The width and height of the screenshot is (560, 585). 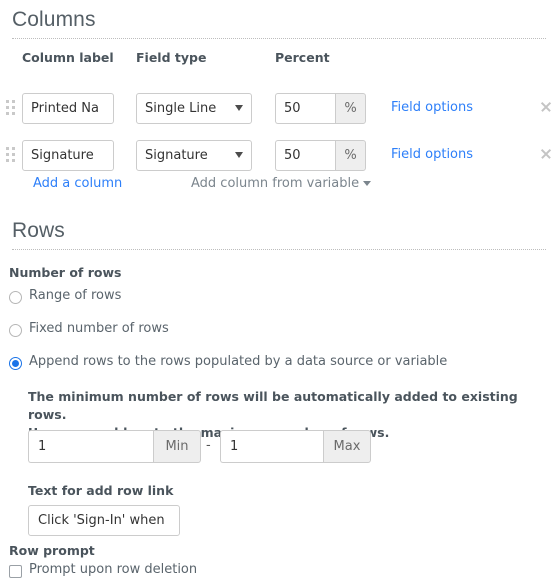 What do you see at coordinates (54, 19) in the screenshot?
I see `columns-heading: Columns` at bounding box center [54, 19].